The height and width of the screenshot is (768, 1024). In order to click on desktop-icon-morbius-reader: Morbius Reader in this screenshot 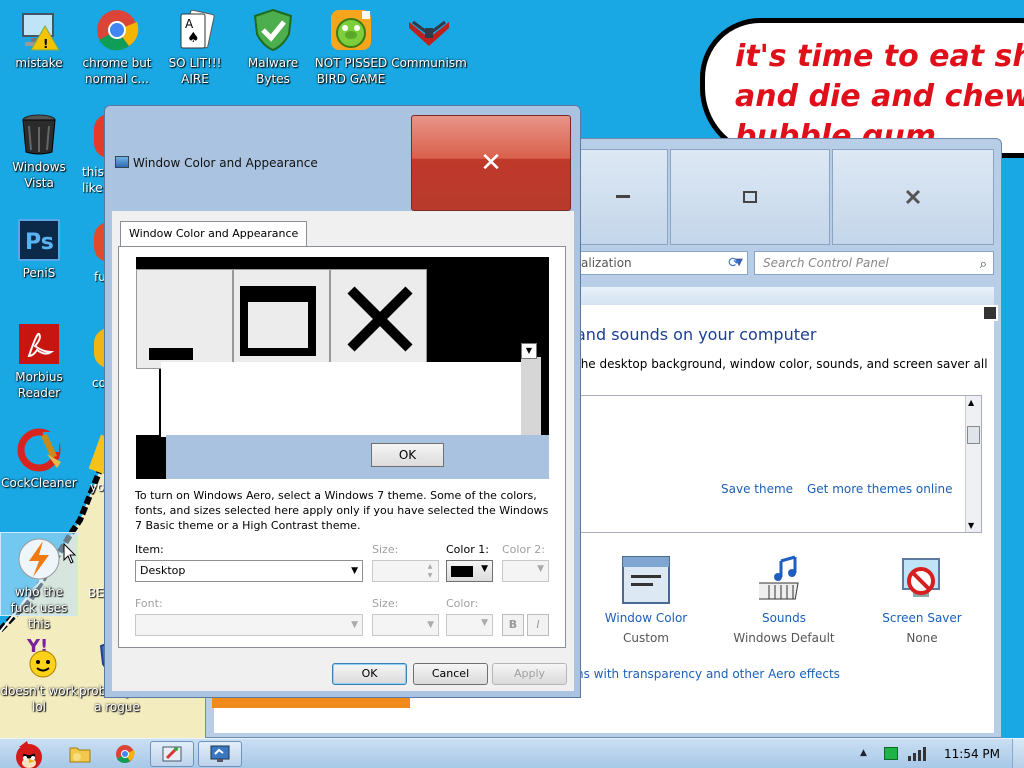, I will do `click(39, 361)`.